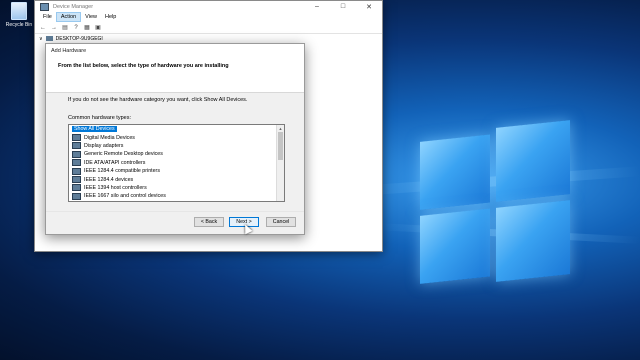 The height and width of the screenshot is (360, 640). Describe the element at coordinates (49, 38) in the screenshot. I see `computer-icon` at that location.